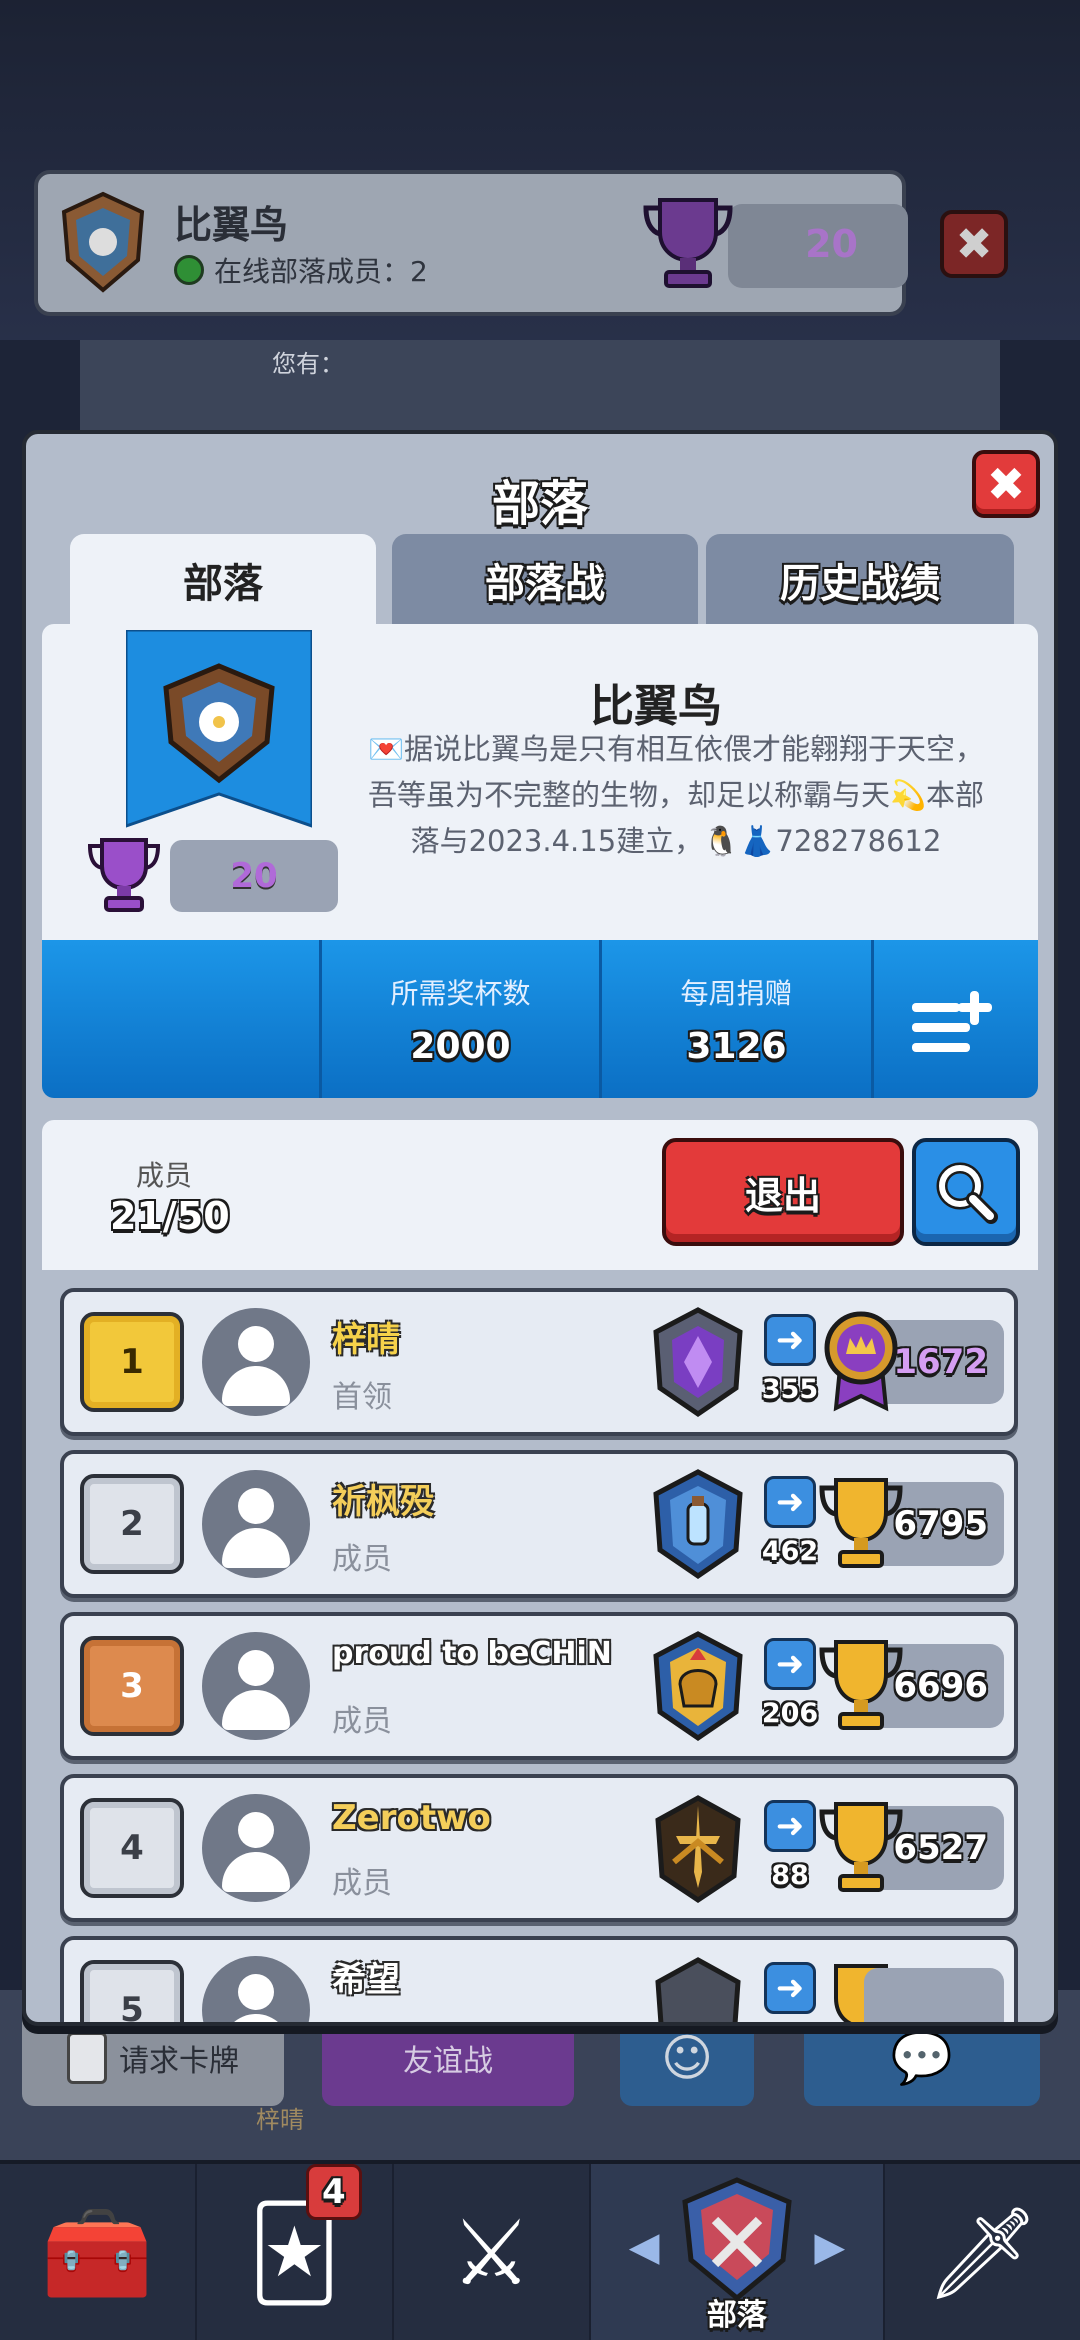 The image size is (1080, 2340). What do you see at coordinates (219, 729) in the screenshot?
I see `clan-banner-icon` at bounding box center [219, 729].